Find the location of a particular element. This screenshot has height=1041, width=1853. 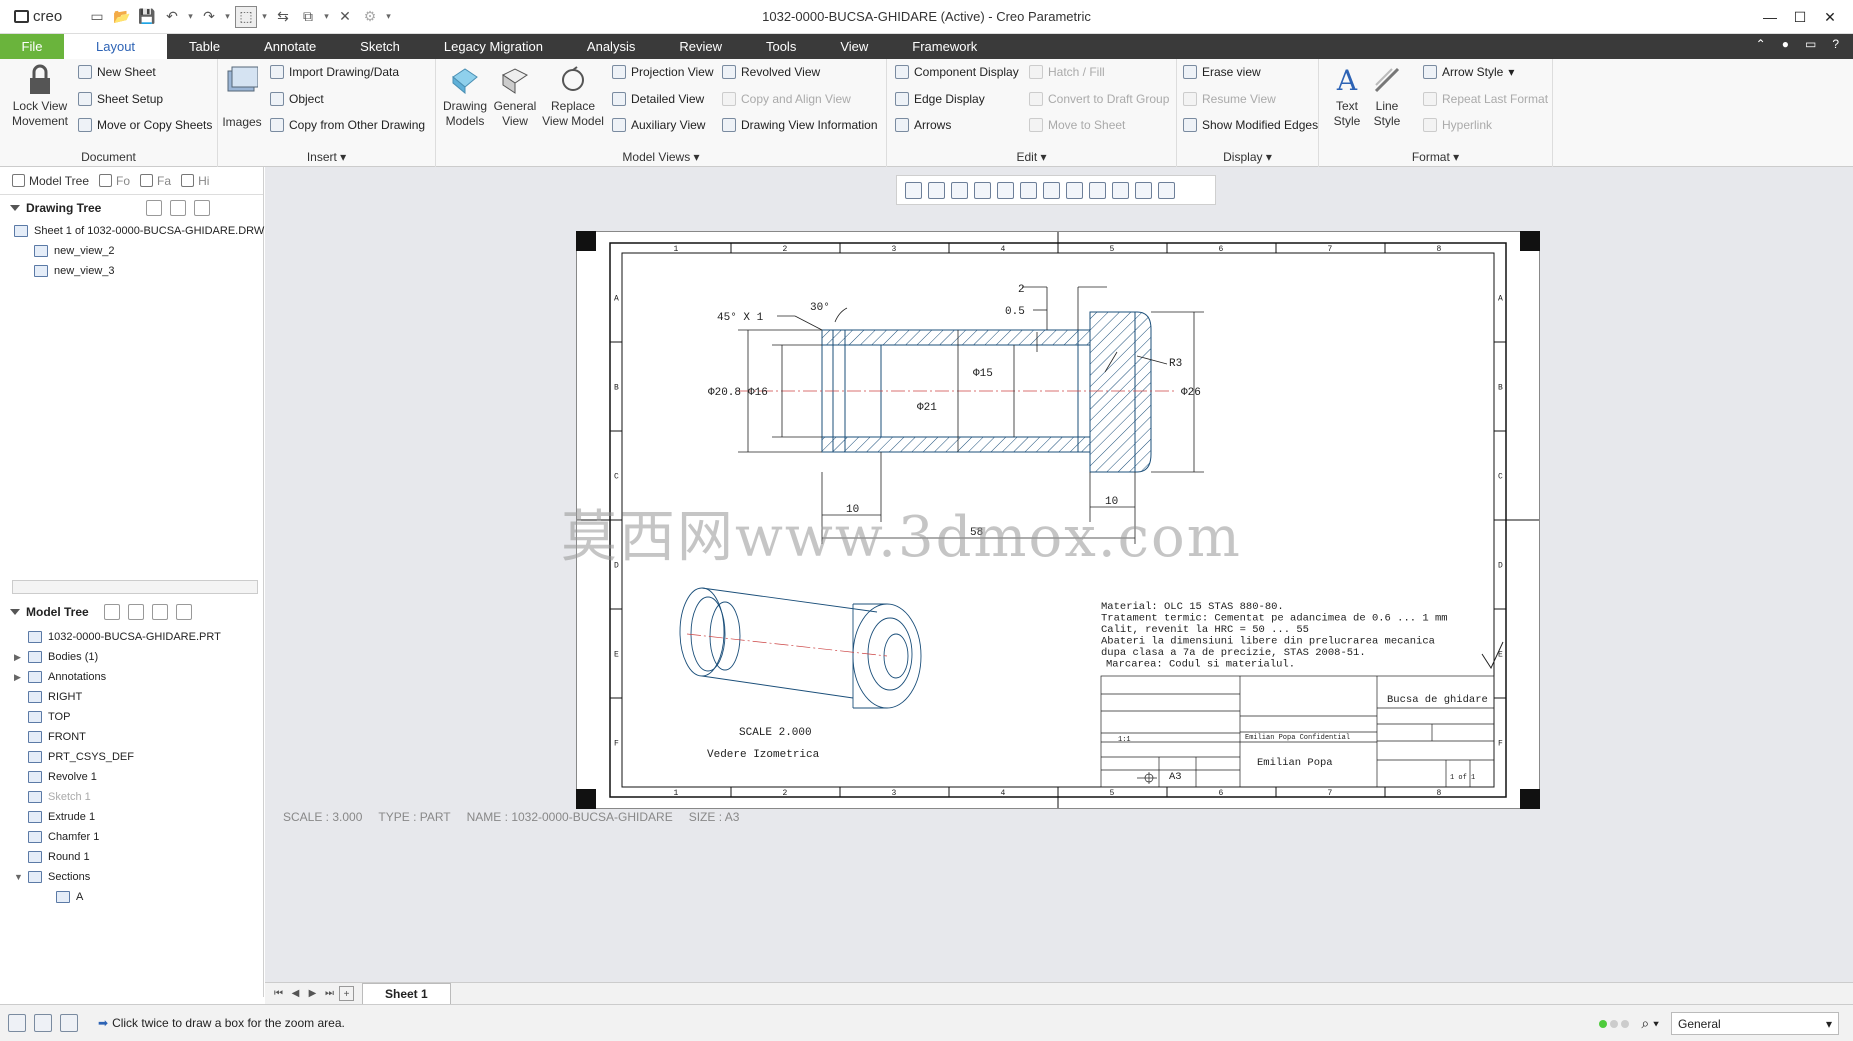

model-tree-item: ▼ Sections is located at coordinates (117, 877).